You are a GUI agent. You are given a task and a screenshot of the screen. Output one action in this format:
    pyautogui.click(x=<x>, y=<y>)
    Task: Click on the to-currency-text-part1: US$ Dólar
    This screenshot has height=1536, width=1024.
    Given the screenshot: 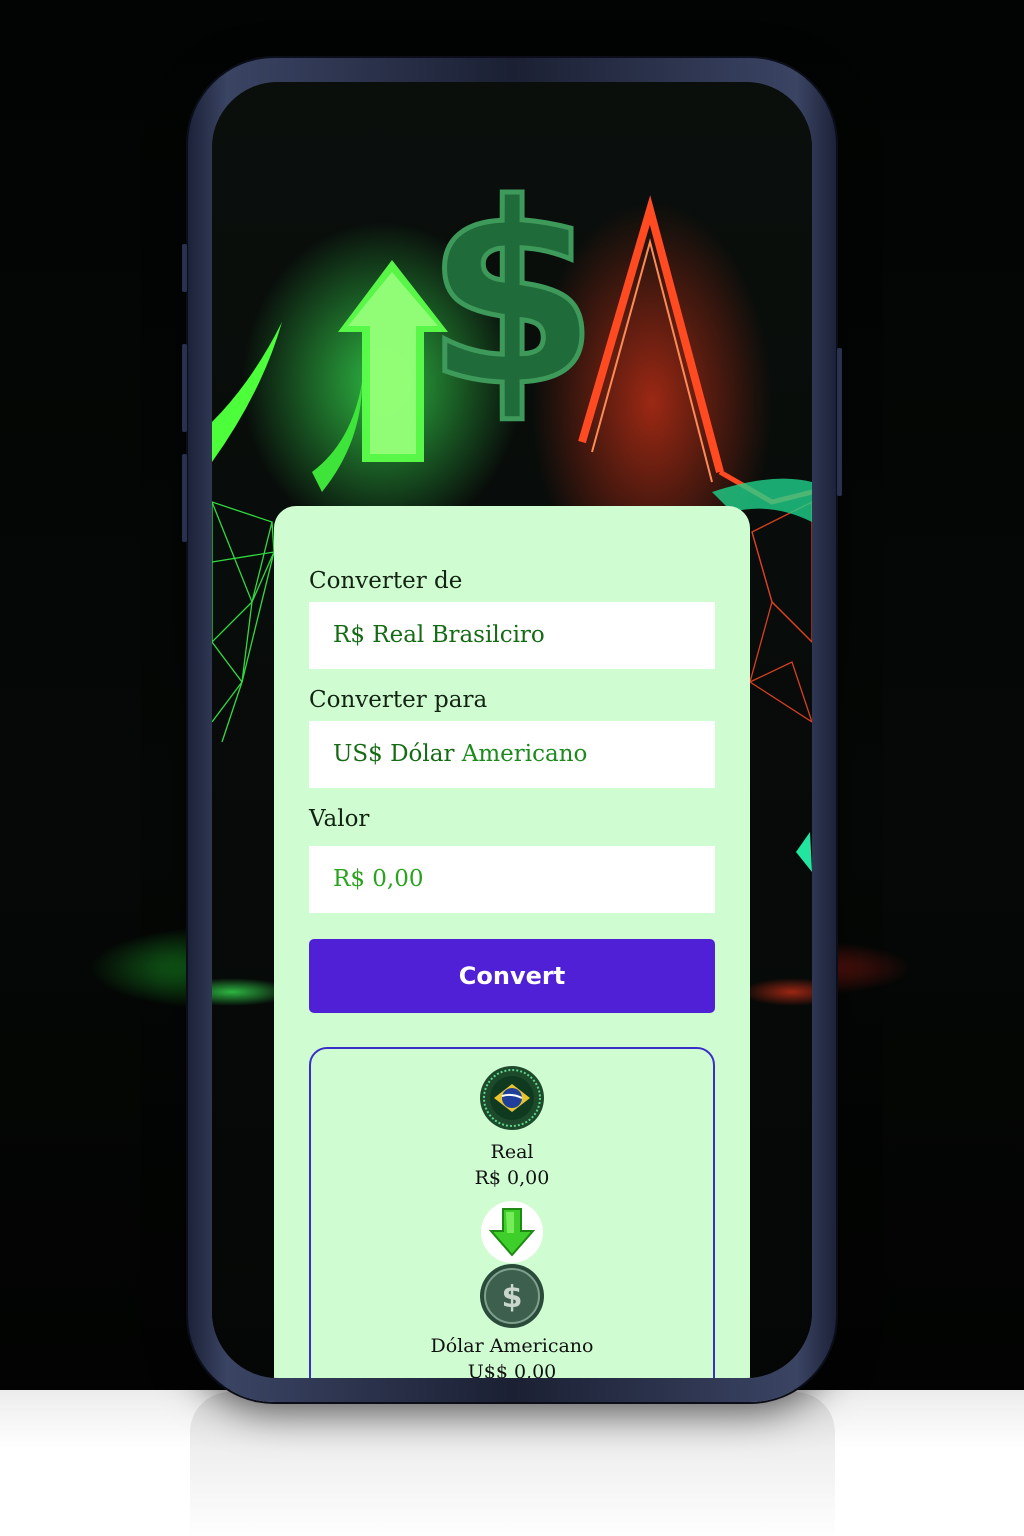 What is the action you would take?
    pyautogui.click(x=397, y=754)
    